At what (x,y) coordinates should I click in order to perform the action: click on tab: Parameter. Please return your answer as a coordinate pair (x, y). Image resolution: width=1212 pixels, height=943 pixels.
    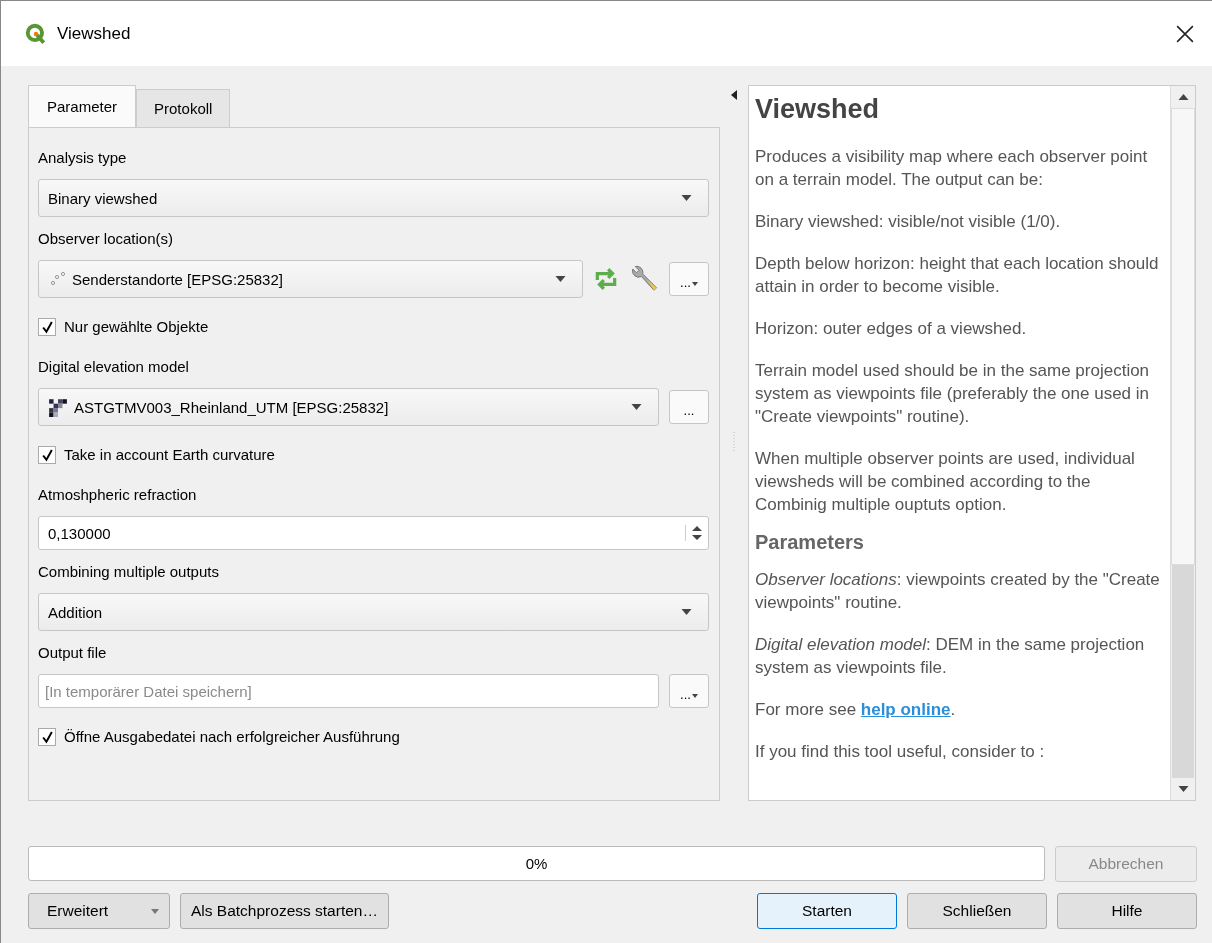
    Looking at the image, I should click on (82, 106).